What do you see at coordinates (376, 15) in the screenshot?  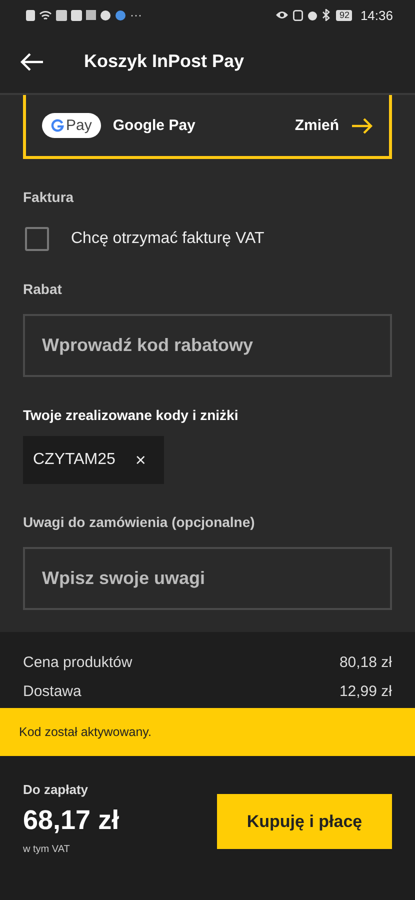 I see `status-time: 14:36` at bounding box center [376, 15].